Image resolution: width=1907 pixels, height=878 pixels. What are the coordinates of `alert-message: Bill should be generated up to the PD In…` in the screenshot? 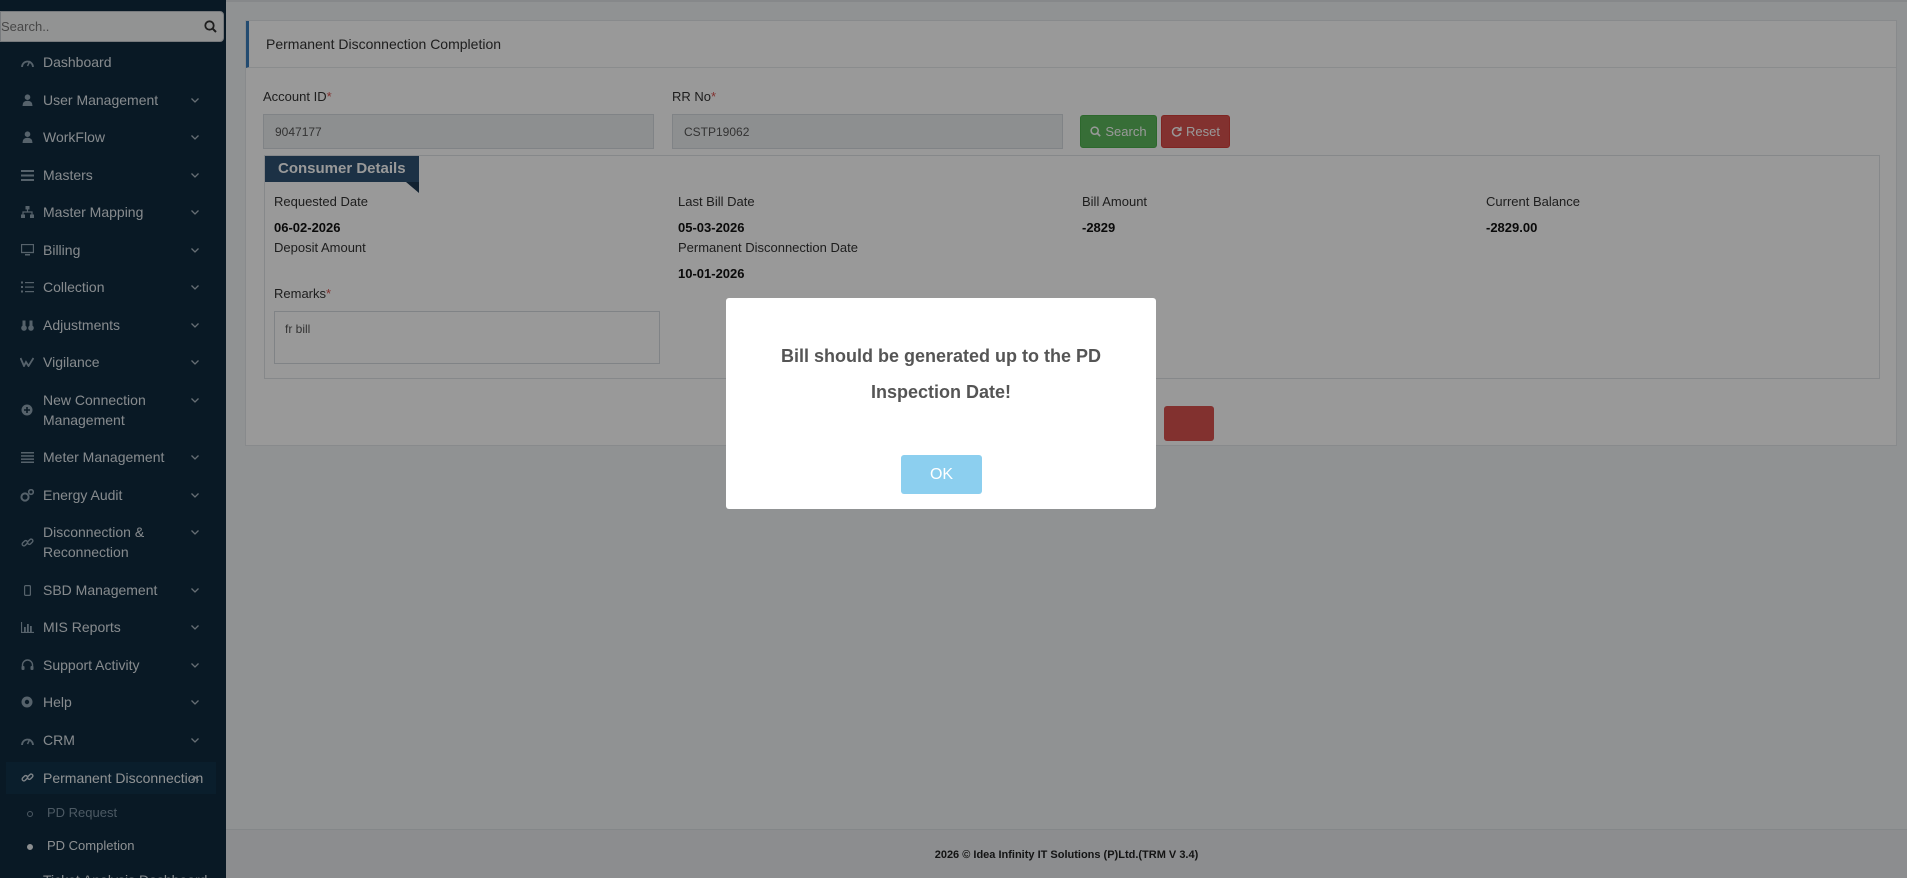 It's located at (941, 374).